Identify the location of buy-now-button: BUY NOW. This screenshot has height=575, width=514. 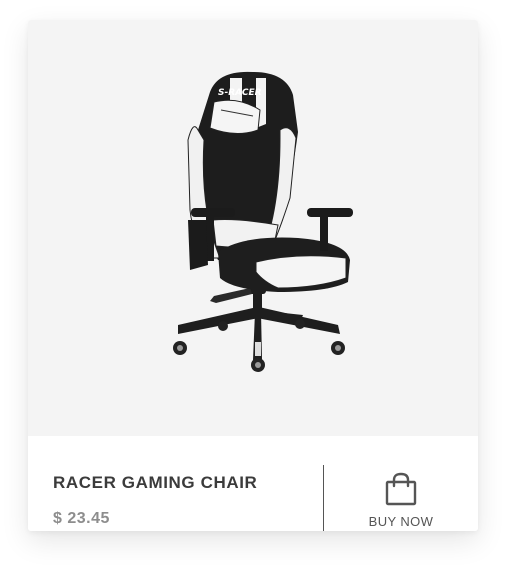
(401, 493).